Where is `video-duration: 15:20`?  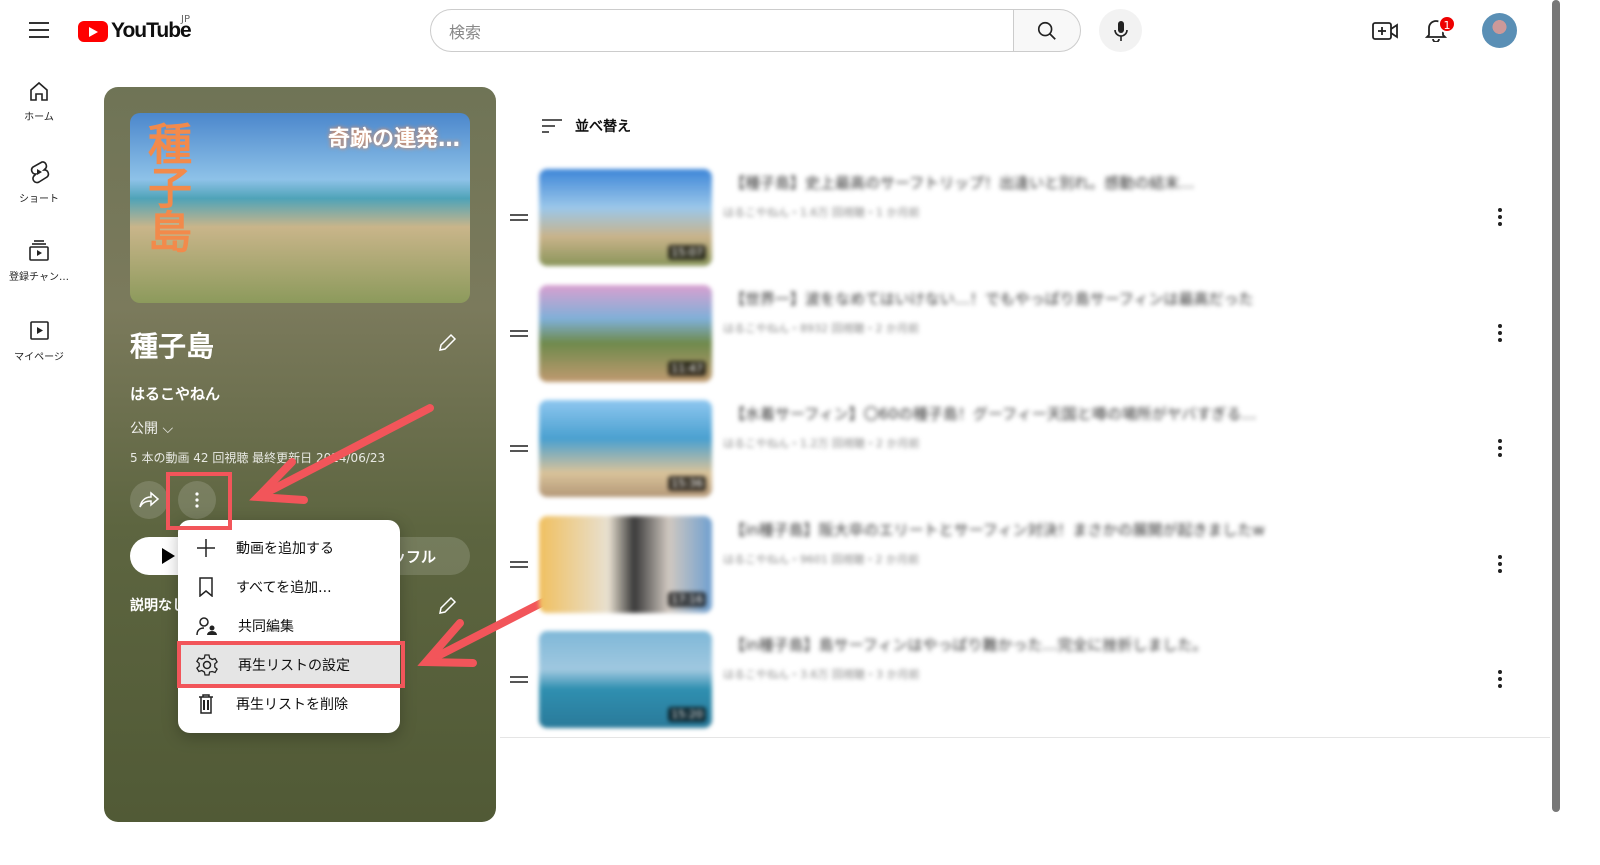 video-duration: 15:20 is located at coordinates (687, 714).